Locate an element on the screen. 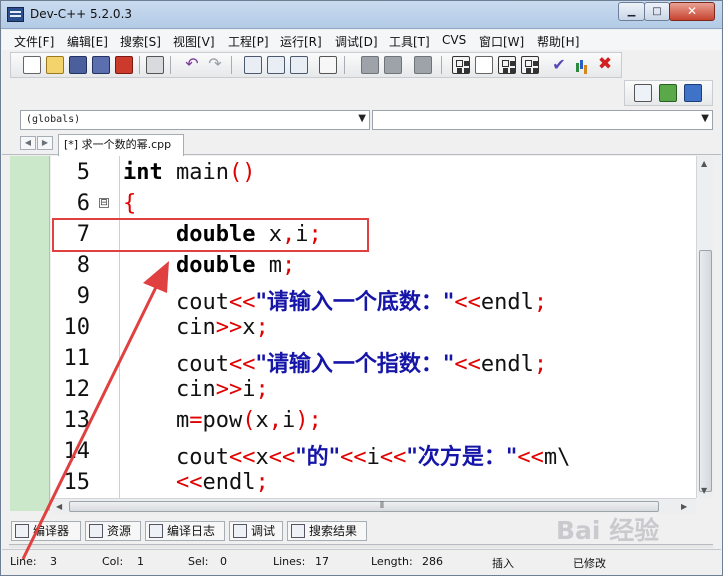 This screenshot has width=723, height=576. save-all-icon is located at coordinates (101, 65).